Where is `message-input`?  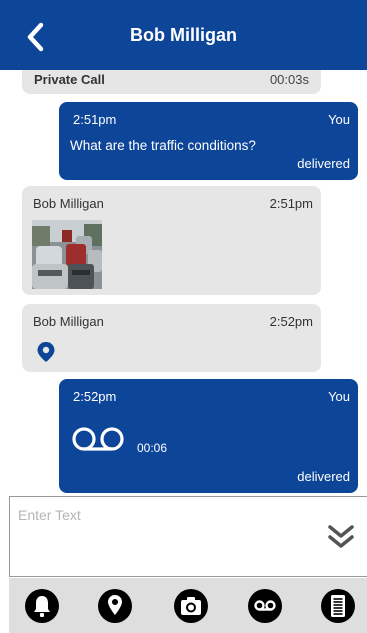 message-input is located at coordinates (163, 515).